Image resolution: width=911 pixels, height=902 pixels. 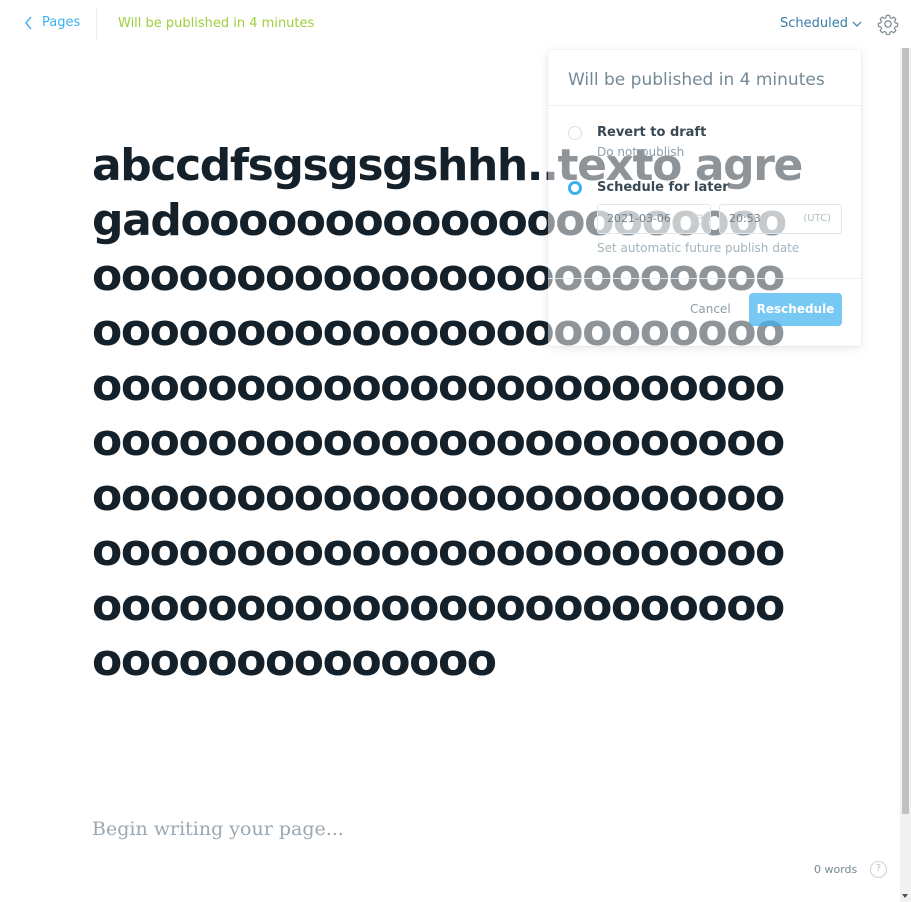 What do you see at coordinates (575, 188) in the screenshot?
I see `schedule-for-later-radio` at bounding box center [575, 188].